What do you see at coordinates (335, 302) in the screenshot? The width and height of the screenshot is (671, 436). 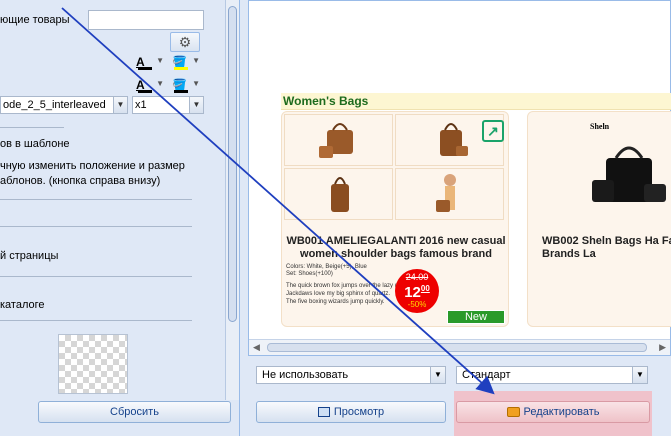 I see `product-desc-3: The five boxing wizards jump quickly.` at bounding box center [335, 302].